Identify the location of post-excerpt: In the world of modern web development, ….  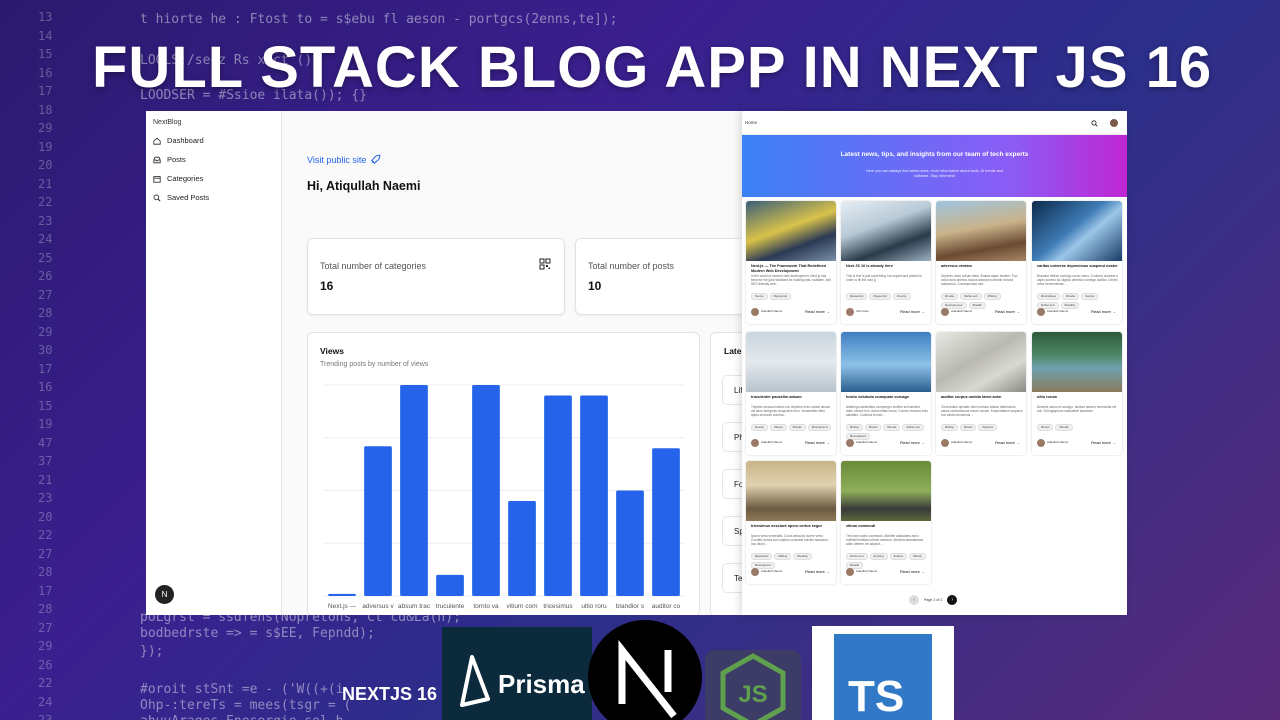
(791, 280).